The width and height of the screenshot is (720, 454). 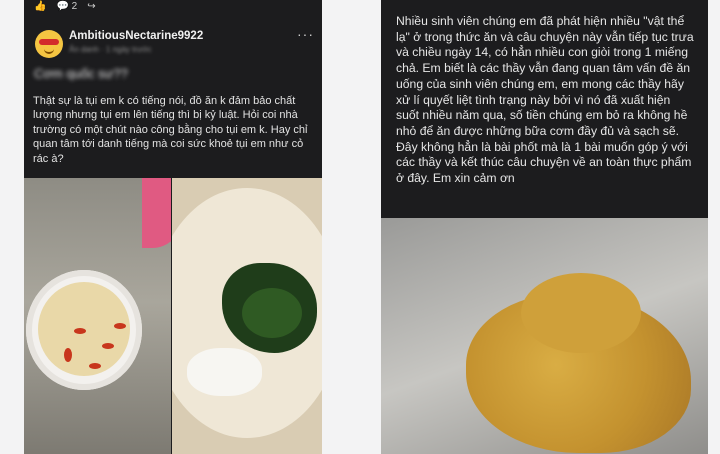 What do you see at coordinates (247, 316) in the screenshot?
I see `meal-plate-photo` at bounding box center [247, 316].